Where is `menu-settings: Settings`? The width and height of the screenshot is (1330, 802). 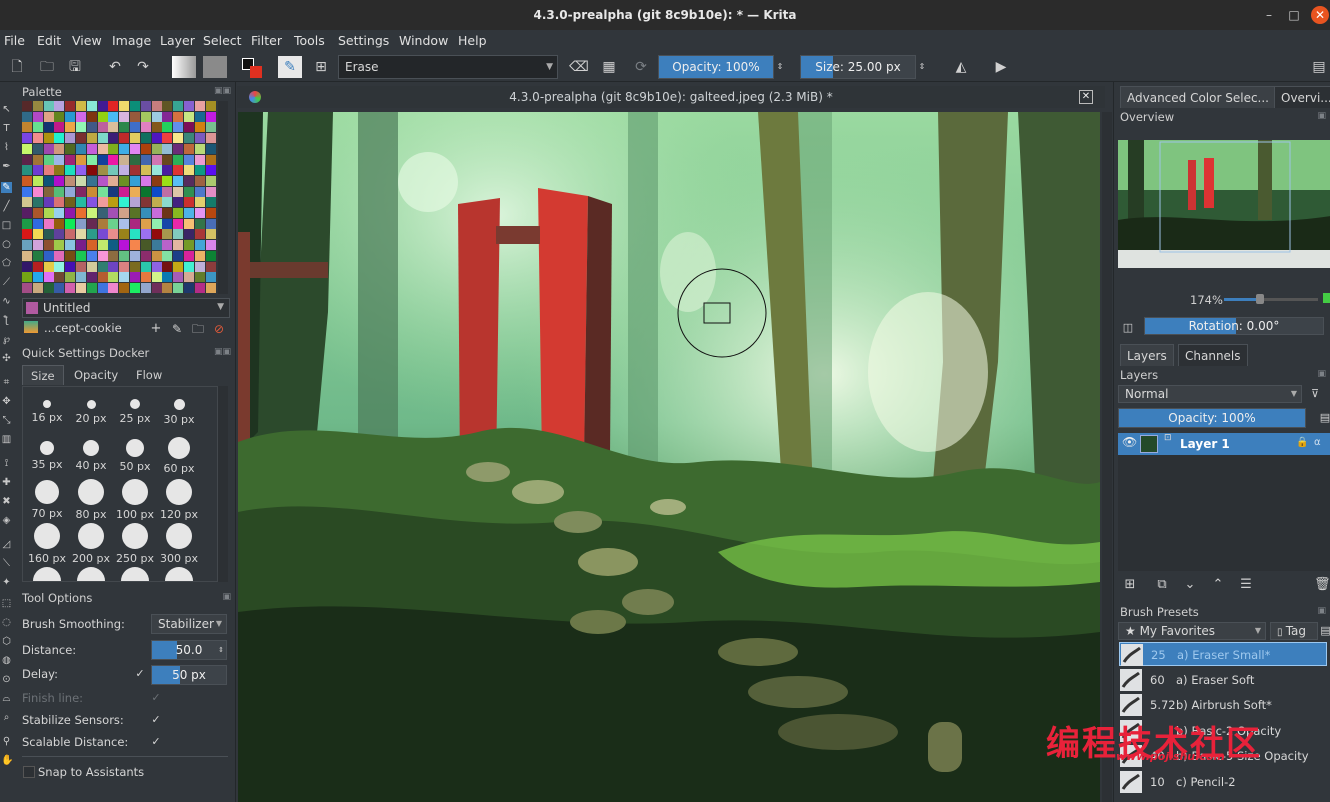 menu-settings: Settings is located at coordinates (363, 40).